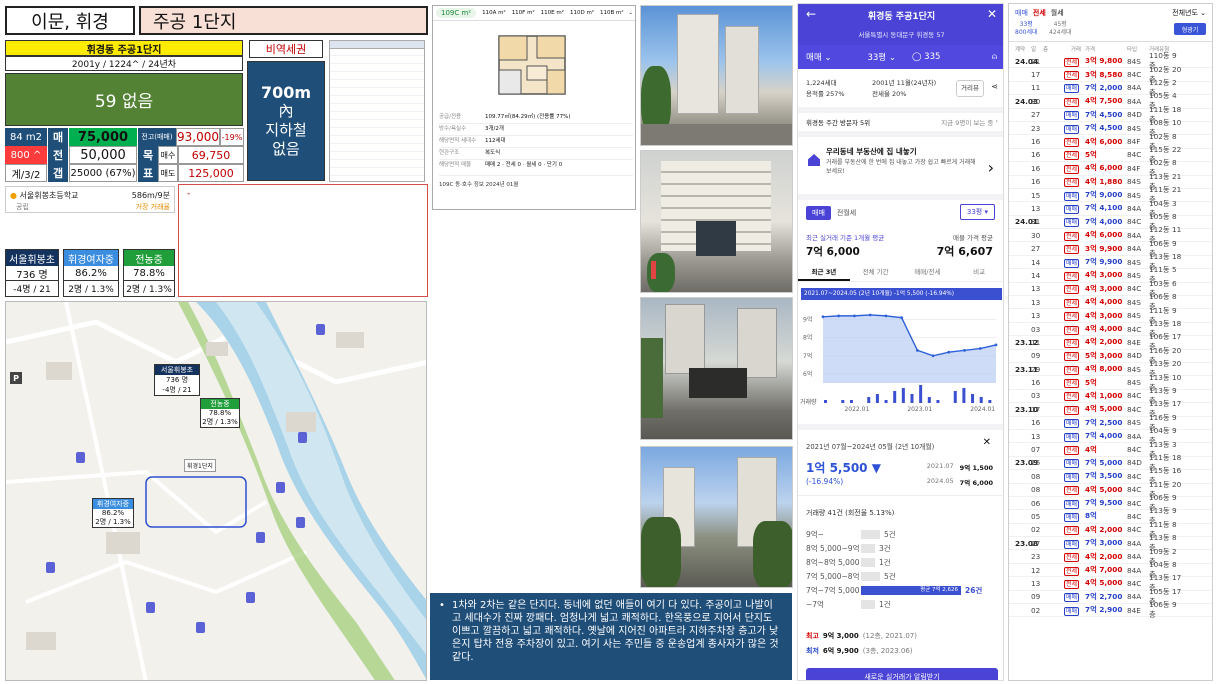  I want to click on size-select: 33평 ⌄, so click(881, 57).